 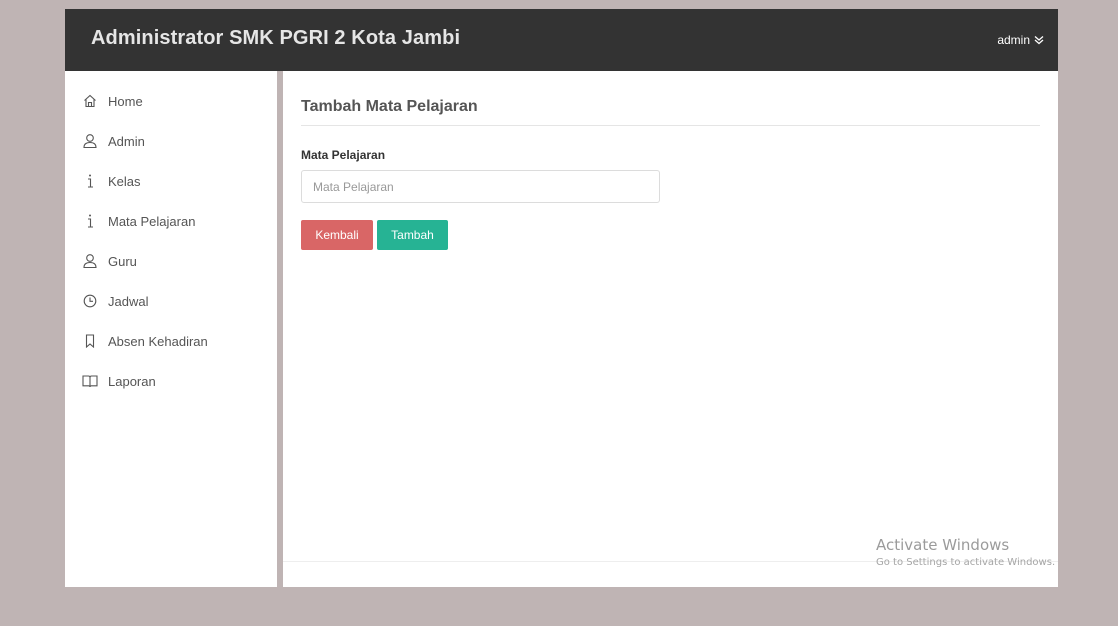 I want to click on sidebar-item-admin: Admin, so click(x=113, y=141).